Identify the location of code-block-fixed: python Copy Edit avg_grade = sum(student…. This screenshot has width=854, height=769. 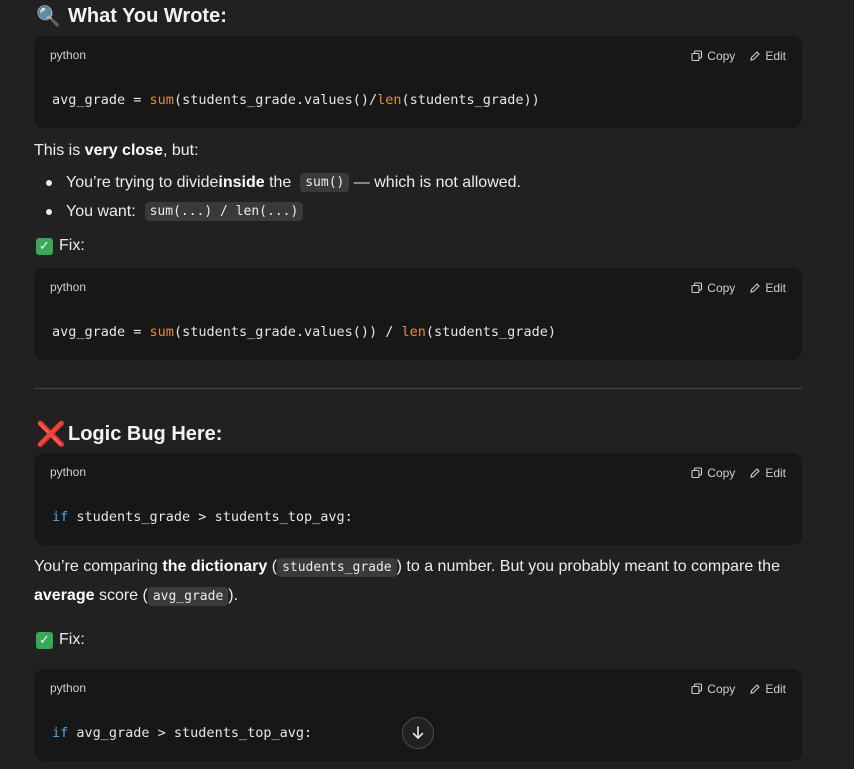
(418, 314).